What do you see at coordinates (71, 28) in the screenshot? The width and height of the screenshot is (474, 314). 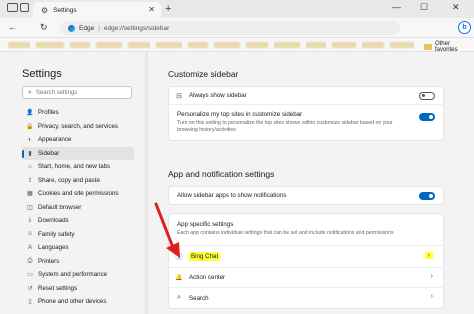 I see `edge-logo-icon` at bounding box center [71, 28].